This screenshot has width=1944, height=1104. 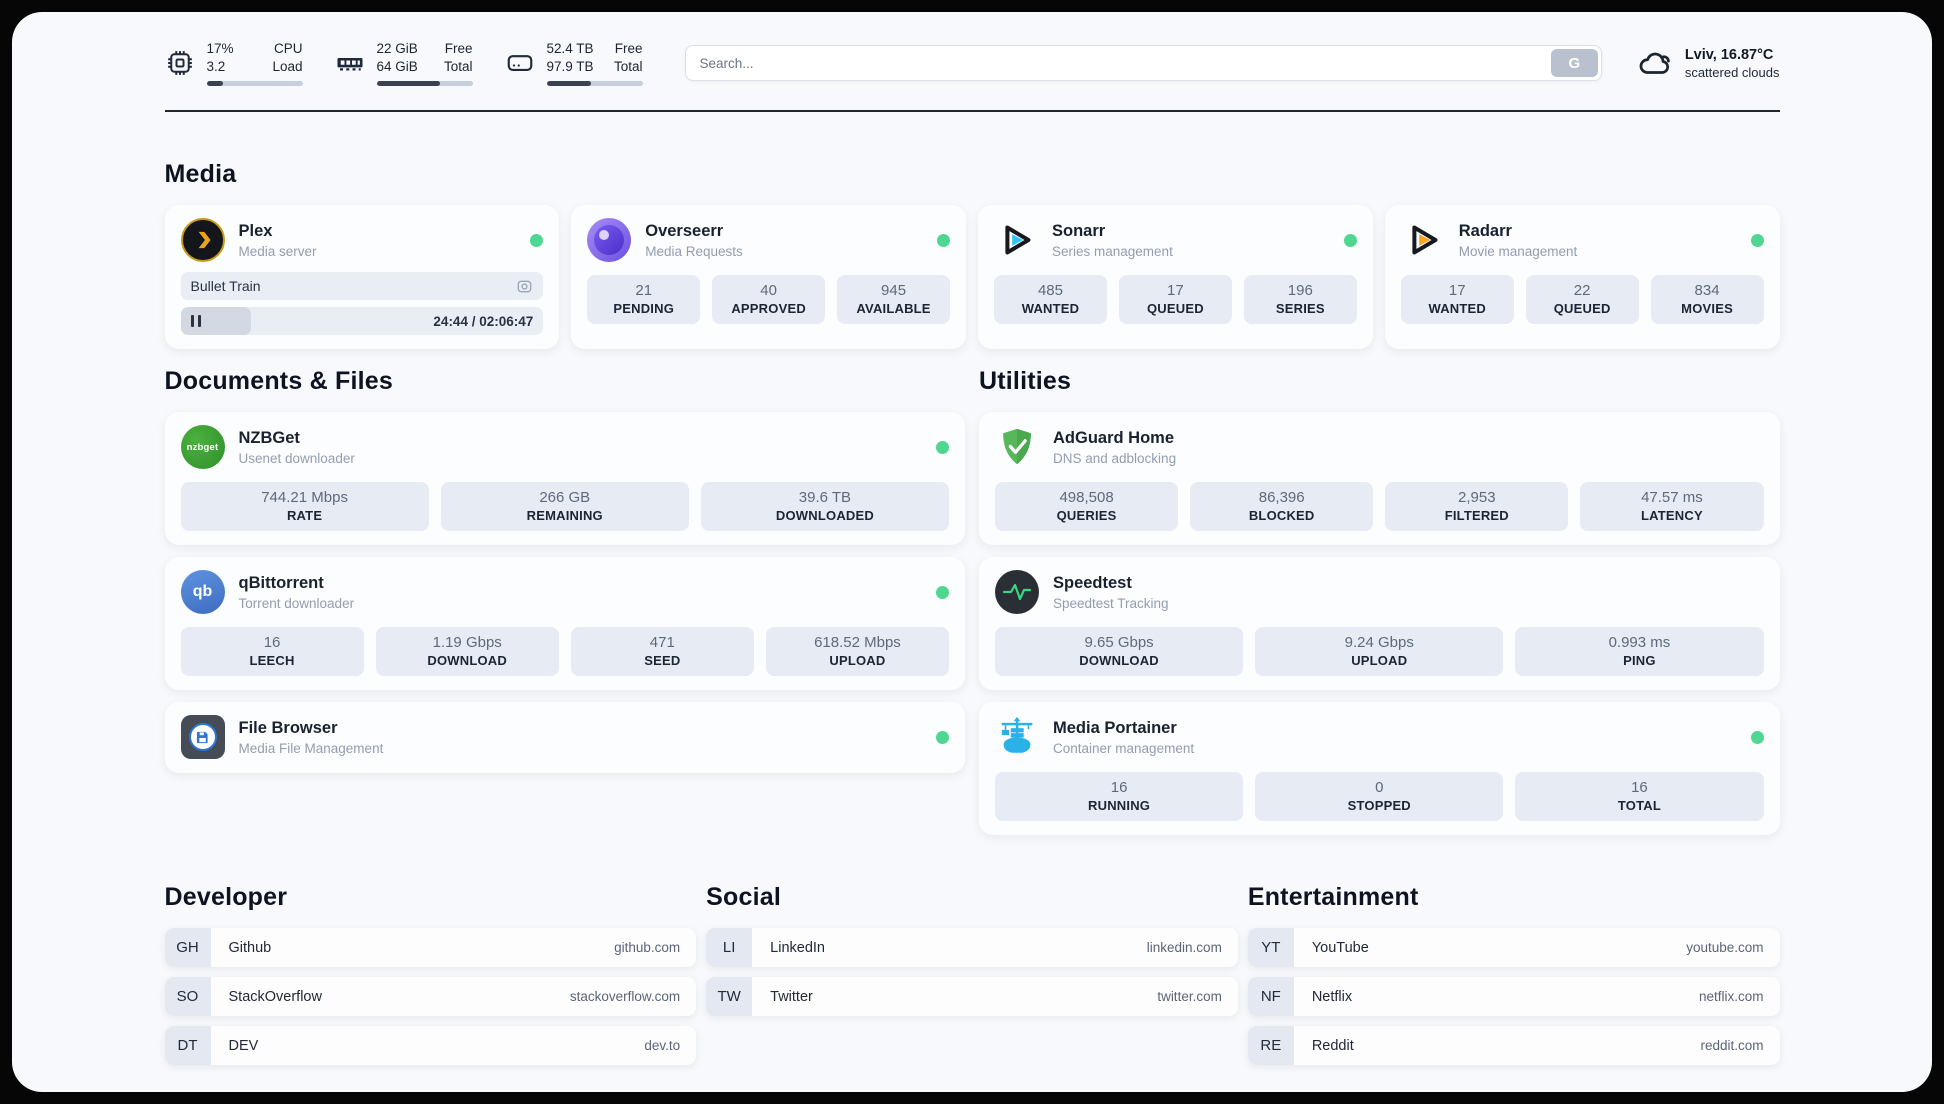 I want to click on developer-section-title: Developer, so click(x=226, y=897).